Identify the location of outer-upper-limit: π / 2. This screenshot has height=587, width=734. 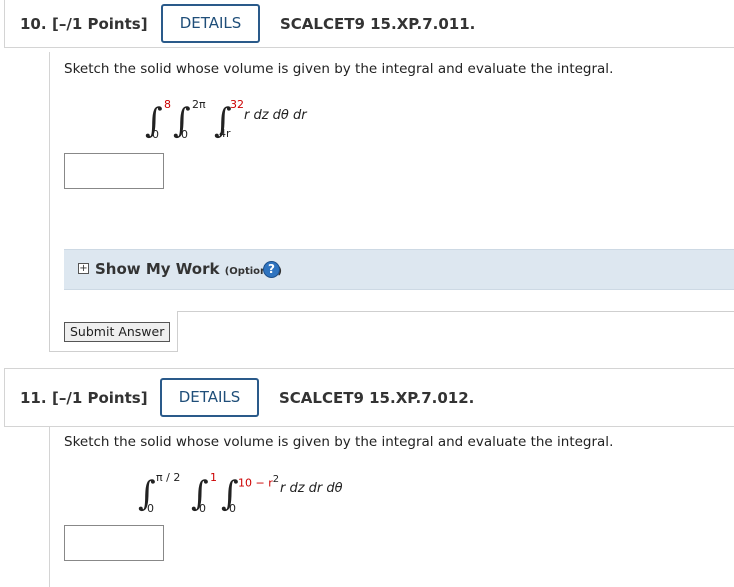
(168, 477).